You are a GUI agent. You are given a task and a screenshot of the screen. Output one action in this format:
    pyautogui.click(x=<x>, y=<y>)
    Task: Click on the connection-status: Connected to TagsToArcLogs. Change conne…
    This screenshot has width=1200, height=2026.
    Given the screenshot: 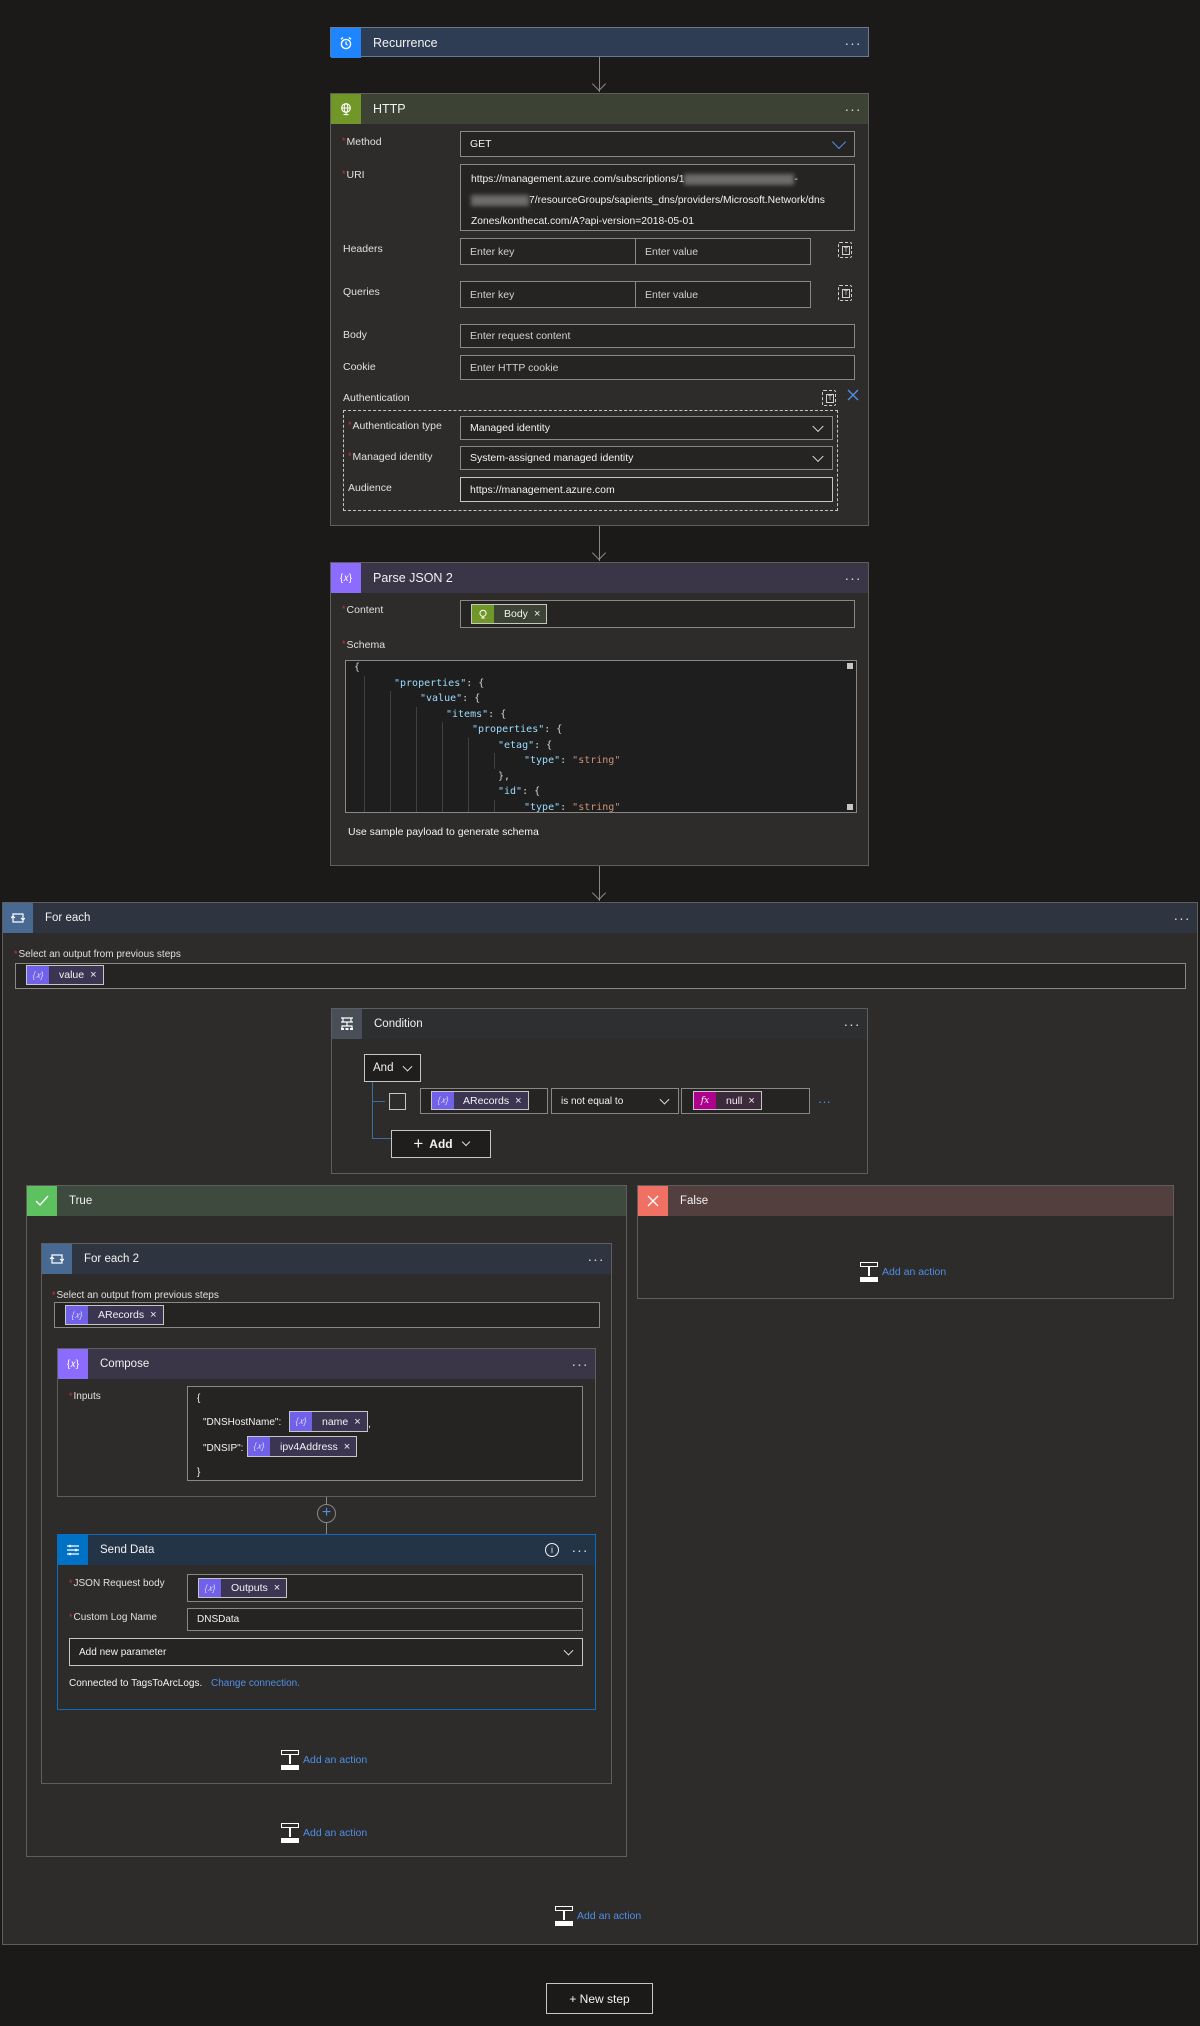 What is the action you would take?
    pyautogui.click(x=184, y=1683)
    